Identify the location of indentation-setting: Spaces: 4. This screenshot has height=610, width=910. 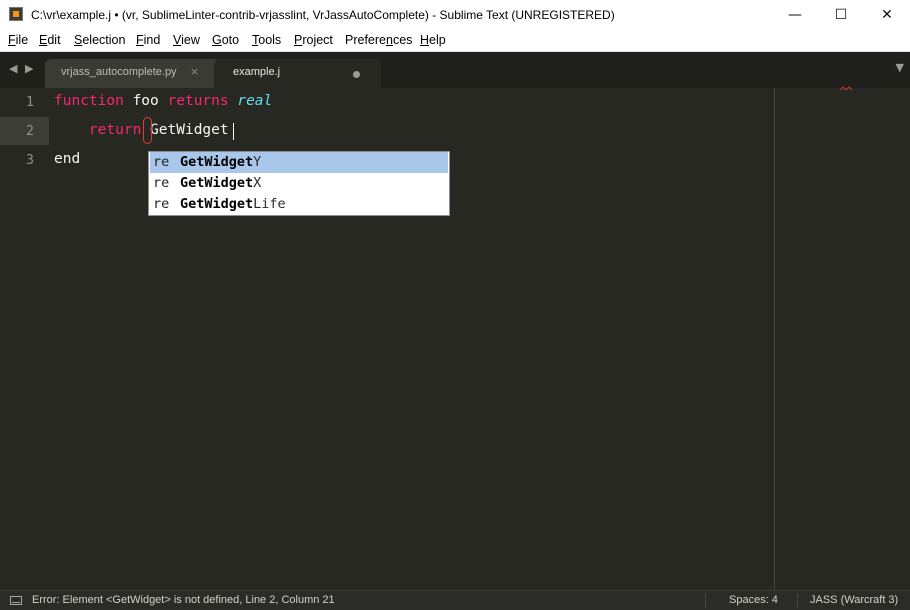
(753, 600).